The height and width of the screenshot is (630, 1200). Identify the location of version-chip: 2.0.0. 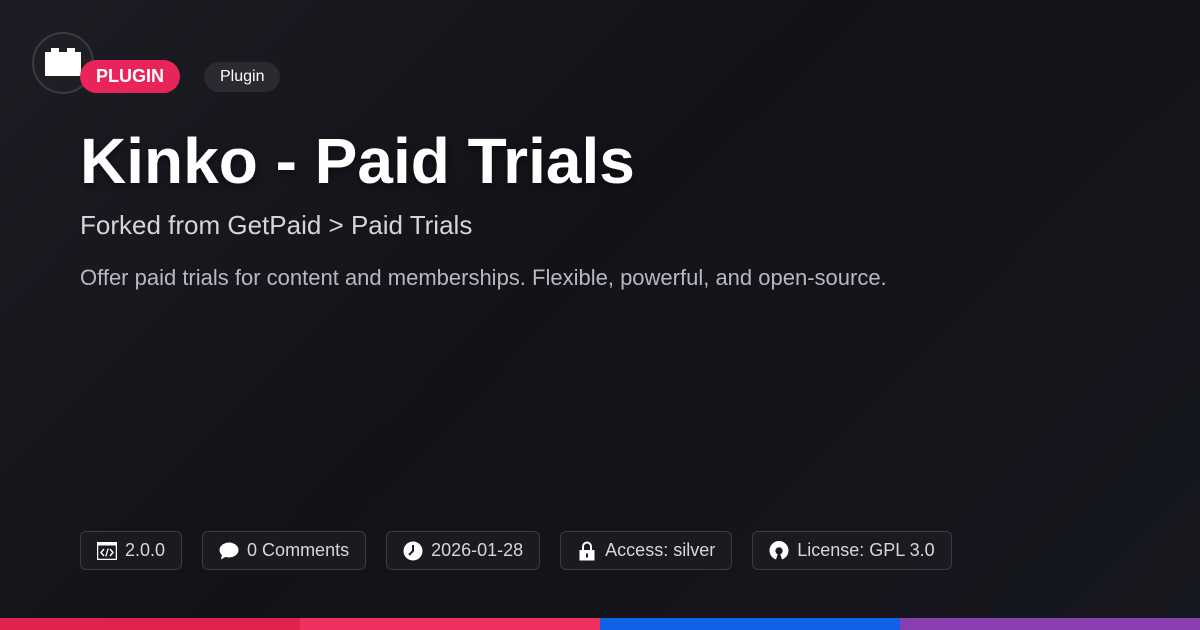
(131, 550).